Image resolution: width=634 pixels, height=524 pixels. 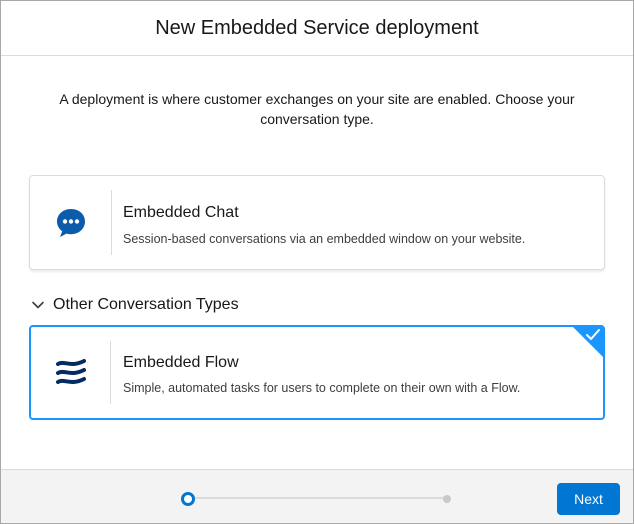 What do you see at coordinates (588, 499) in the screenshot?
I see `next-button: Next` at bounding box center [588, 499].